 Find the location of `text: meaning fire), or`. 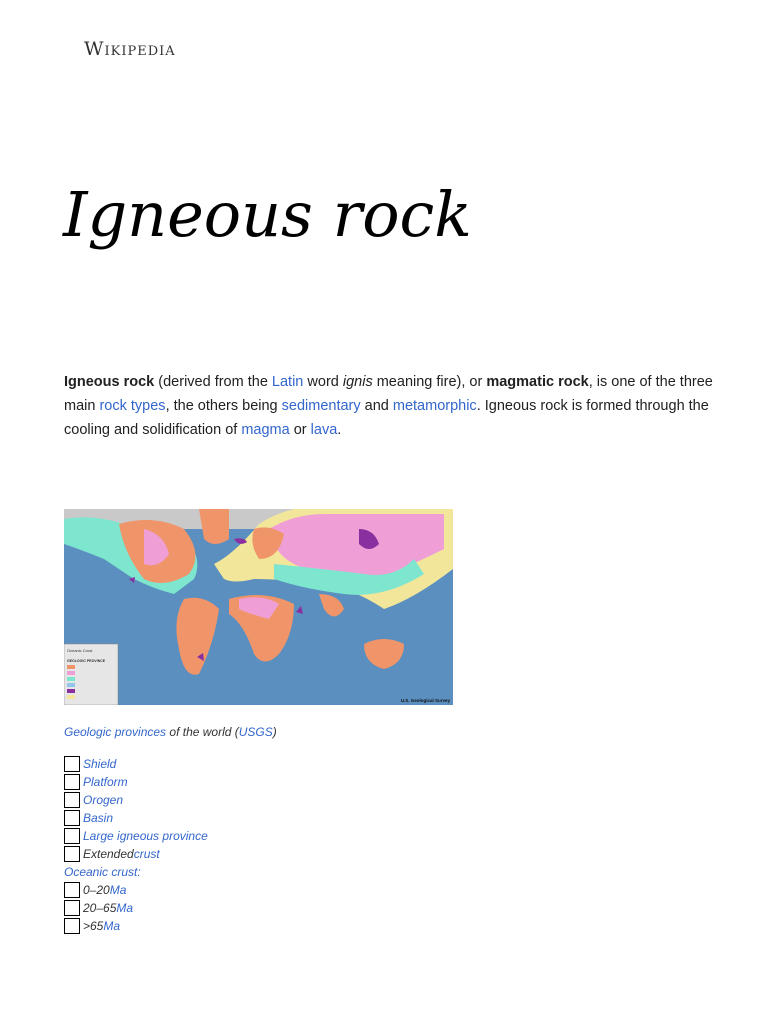

text: meaning fire), or is located at coordinates (429, 382).